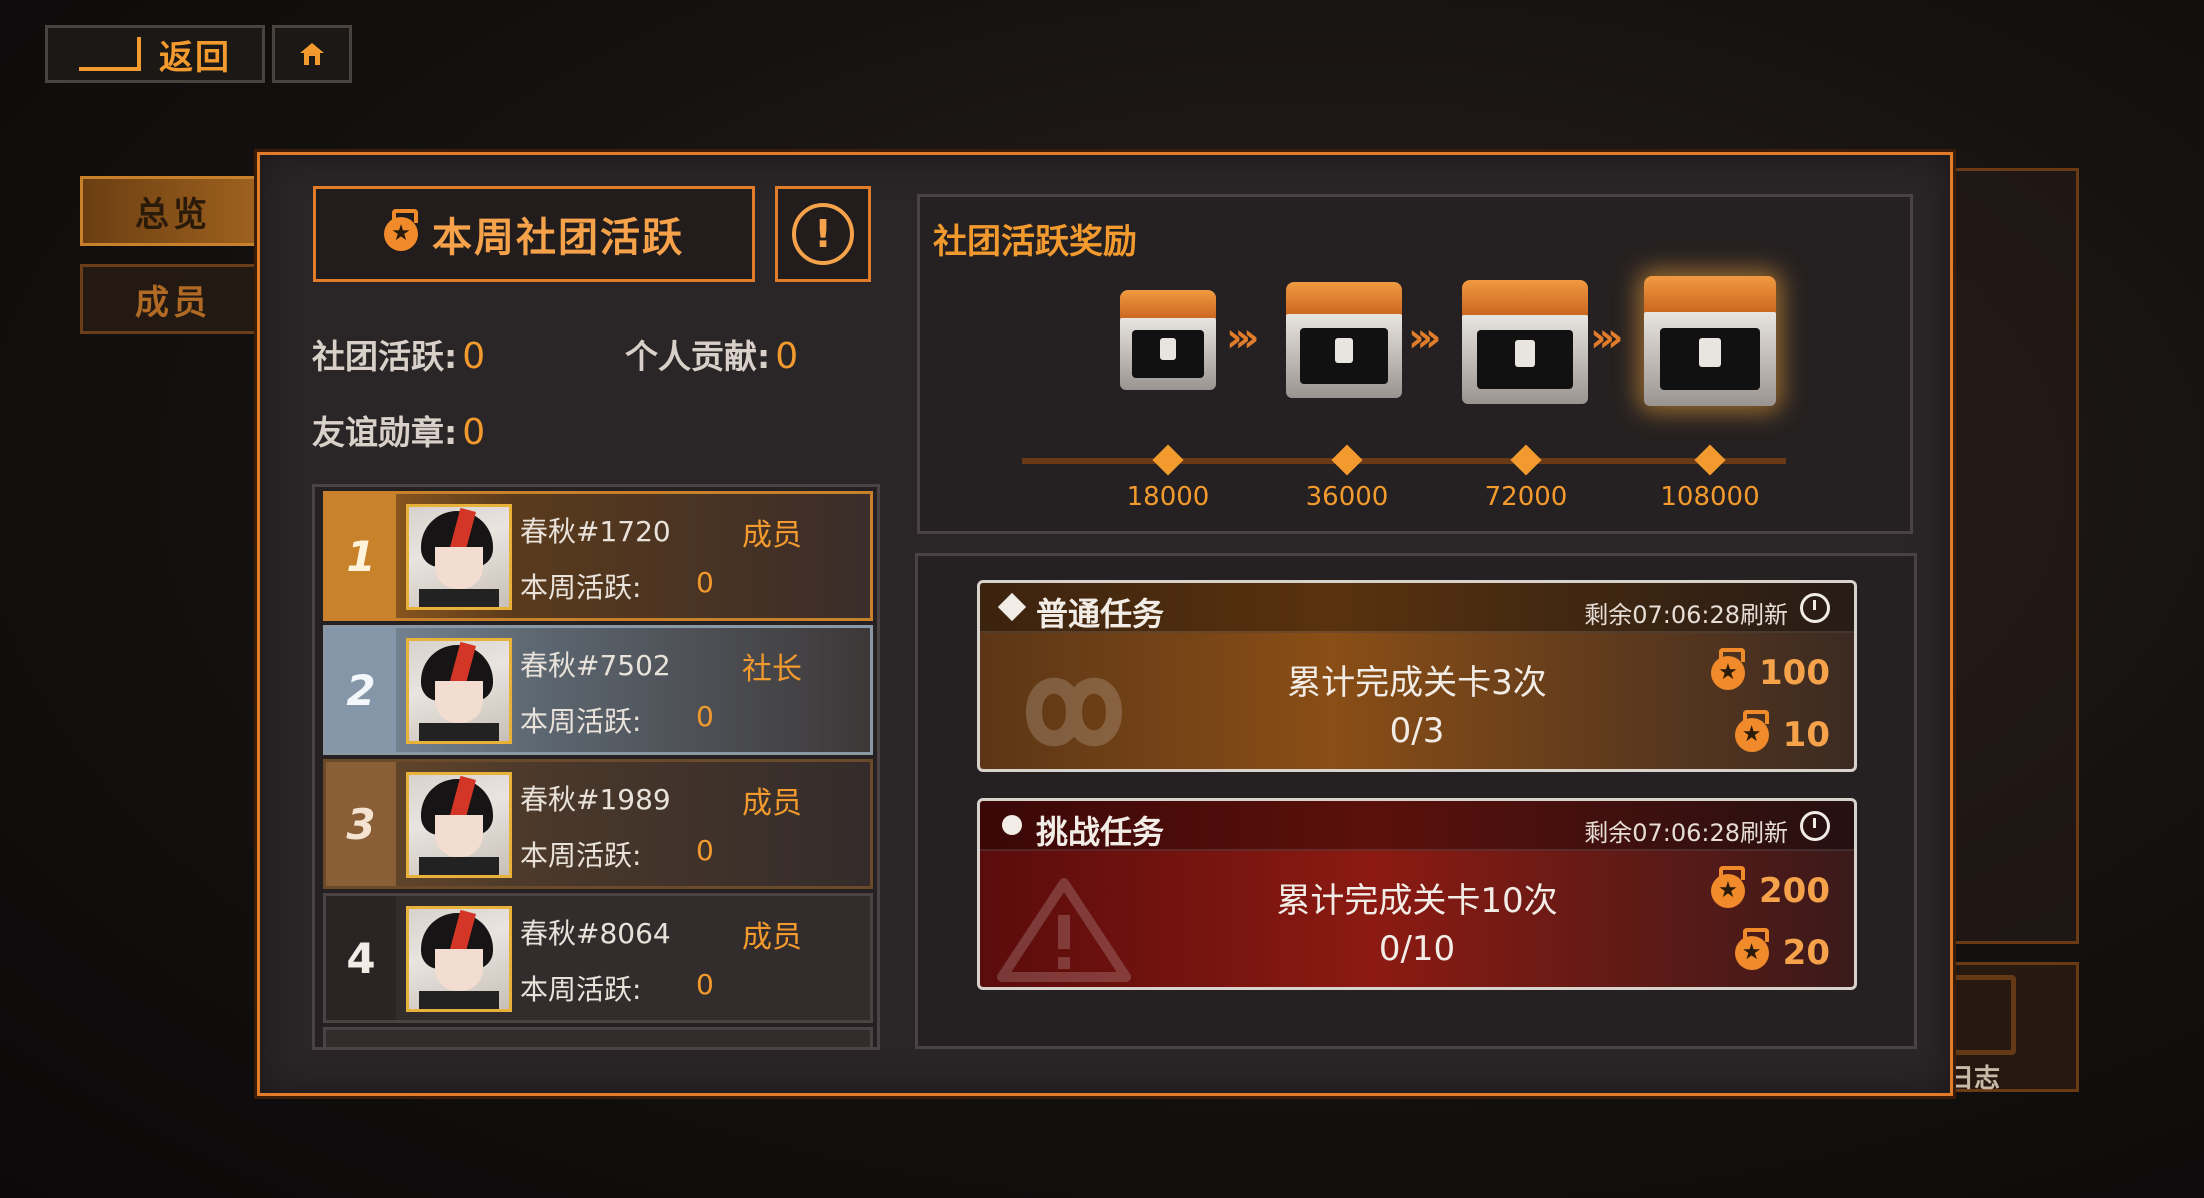  I want to click on task-name: 普通任务, so click(1100, 614).